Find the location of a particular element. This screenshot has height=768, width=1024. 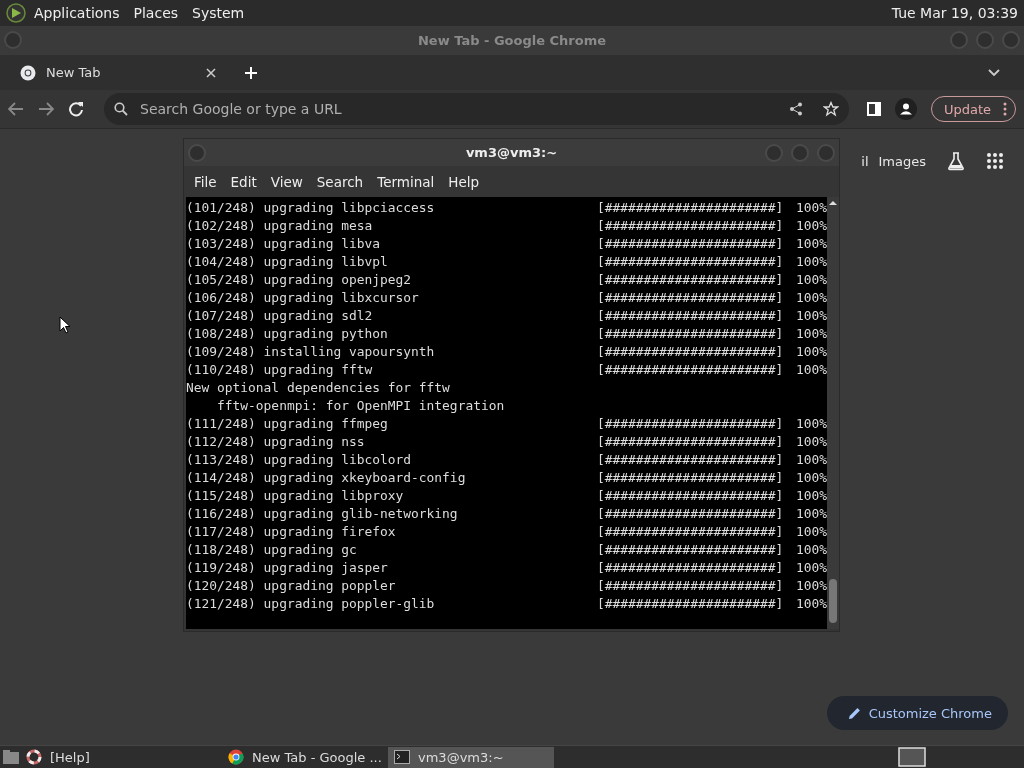

distro-logo-icon is located at coordinates (16, 13).